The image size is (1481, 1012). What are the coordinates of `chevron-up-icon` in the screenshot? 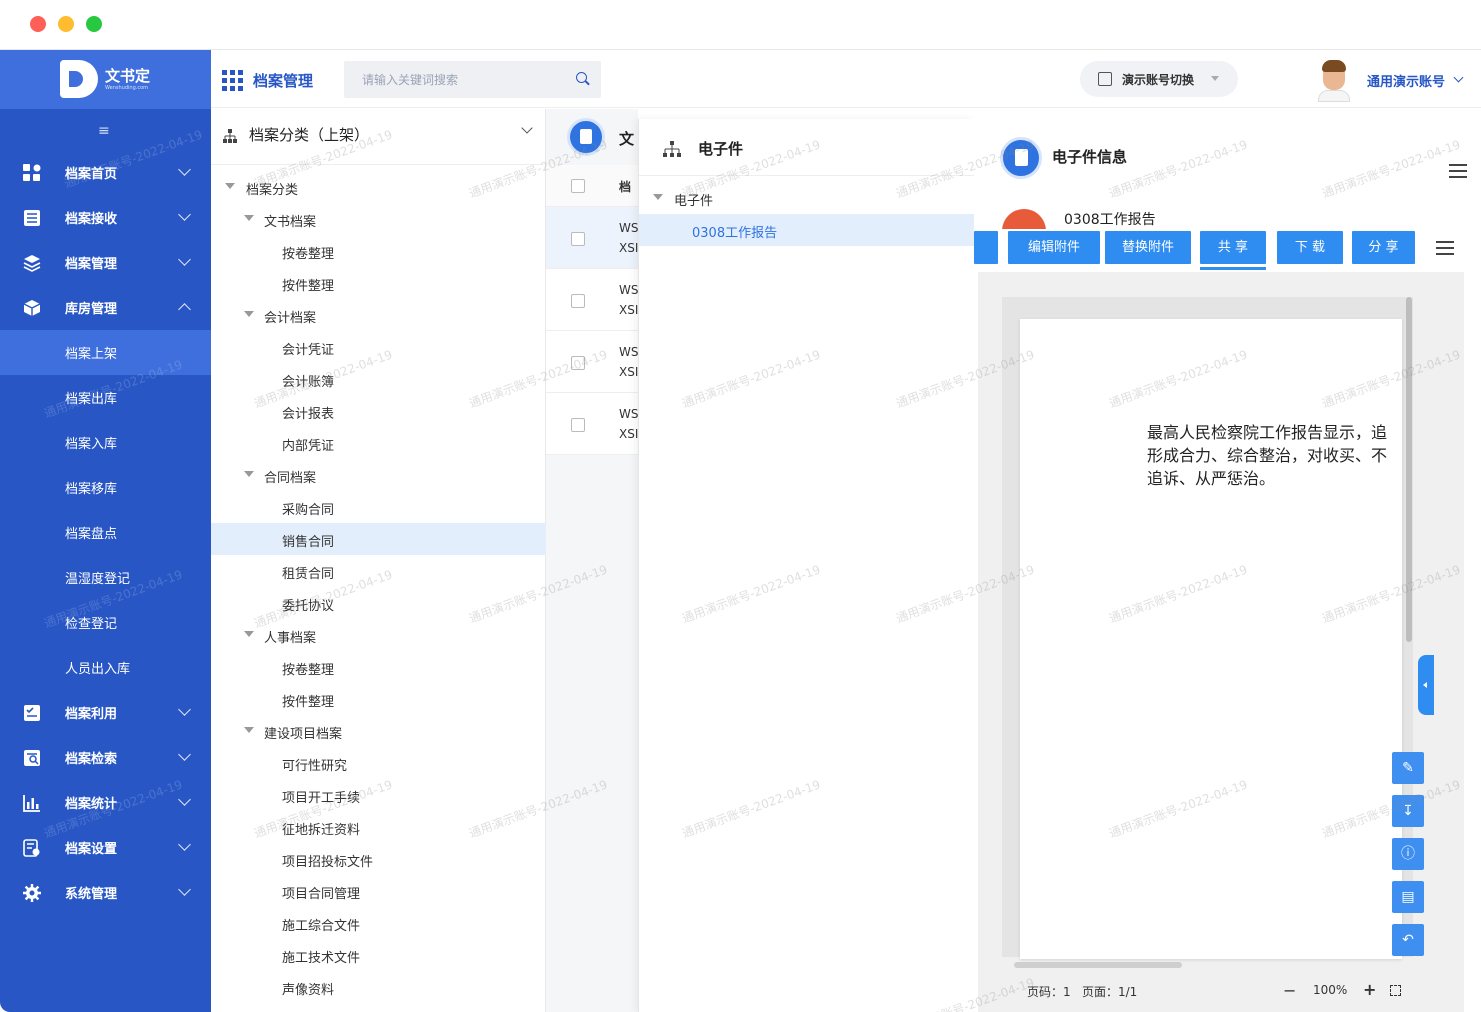 It's located at (184, 309).